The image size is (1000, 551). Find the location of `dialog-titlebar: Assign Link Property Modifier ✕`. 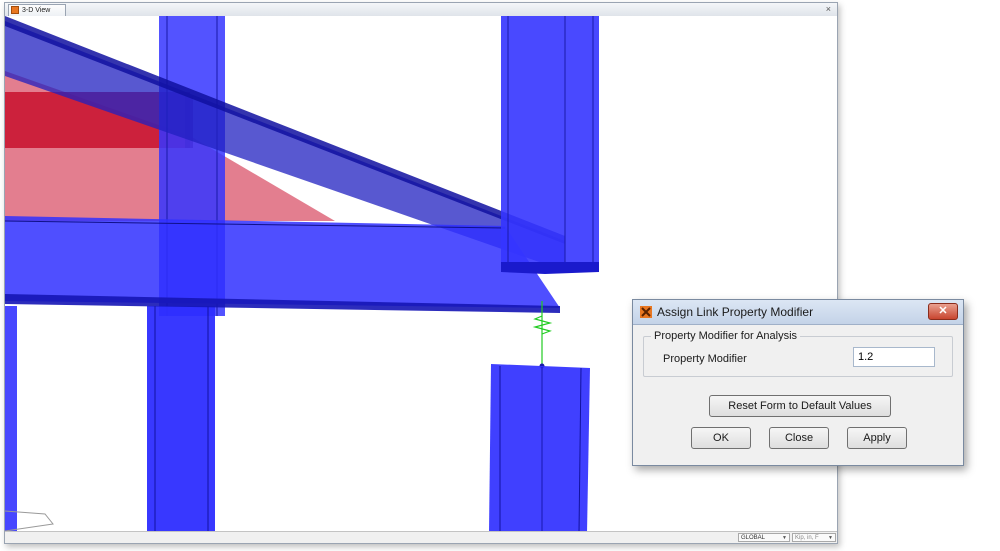

dialog-titlebar: Assign Link Property Modifier ✕ is located at coordinates (798, 312).